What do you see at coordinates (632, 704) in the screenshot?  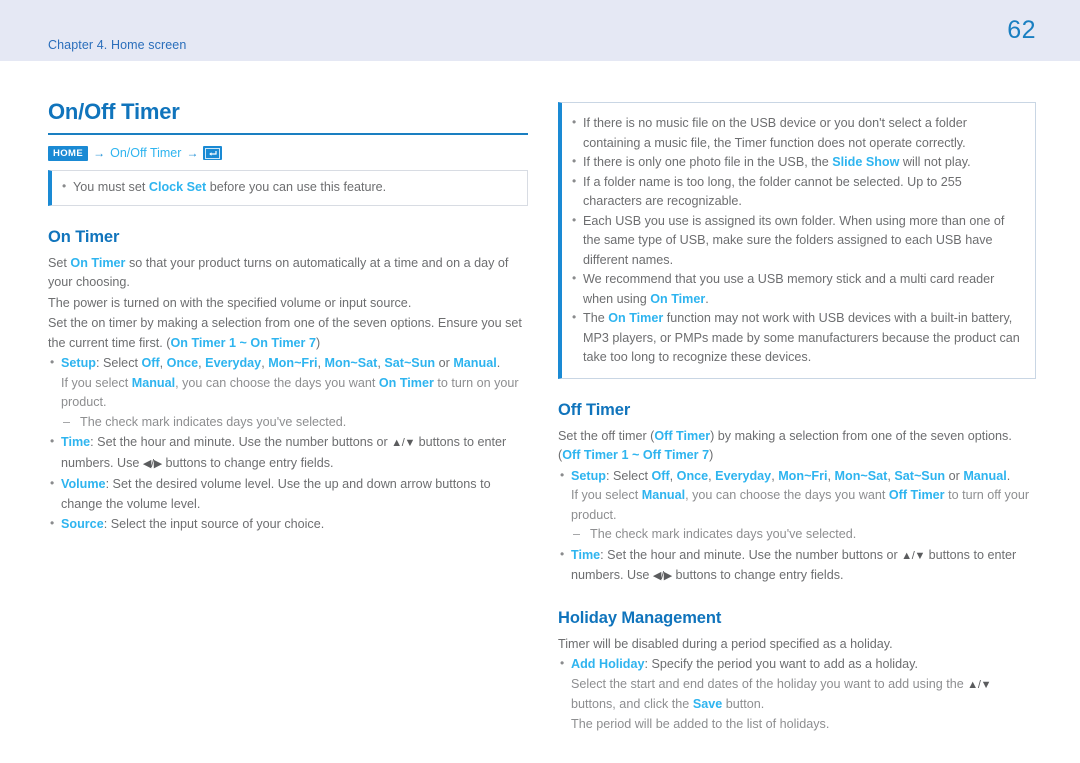 I see `text-fragment: buttons, and click the` at bounding box center [632, 704].